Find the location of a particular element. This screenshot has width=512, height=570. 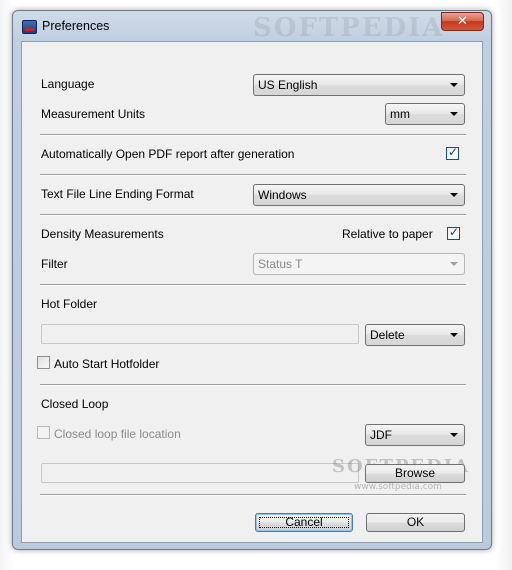

hot-folder-label: Hot Folder is located at coordinates (69, 304).